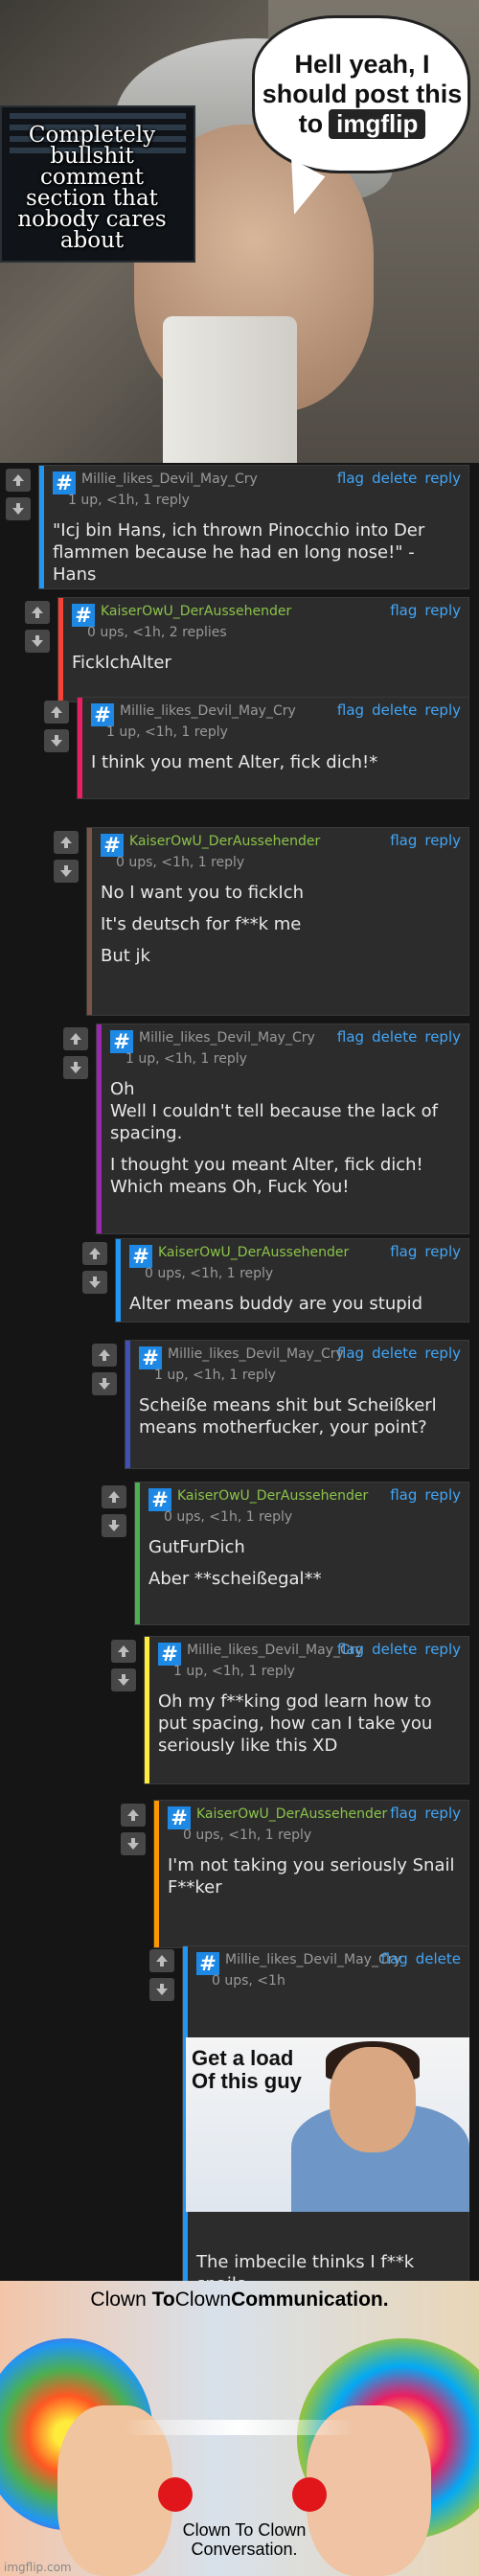  I want to click on comment-image-caption: Get a load Of this guy, so click(247, 2069).